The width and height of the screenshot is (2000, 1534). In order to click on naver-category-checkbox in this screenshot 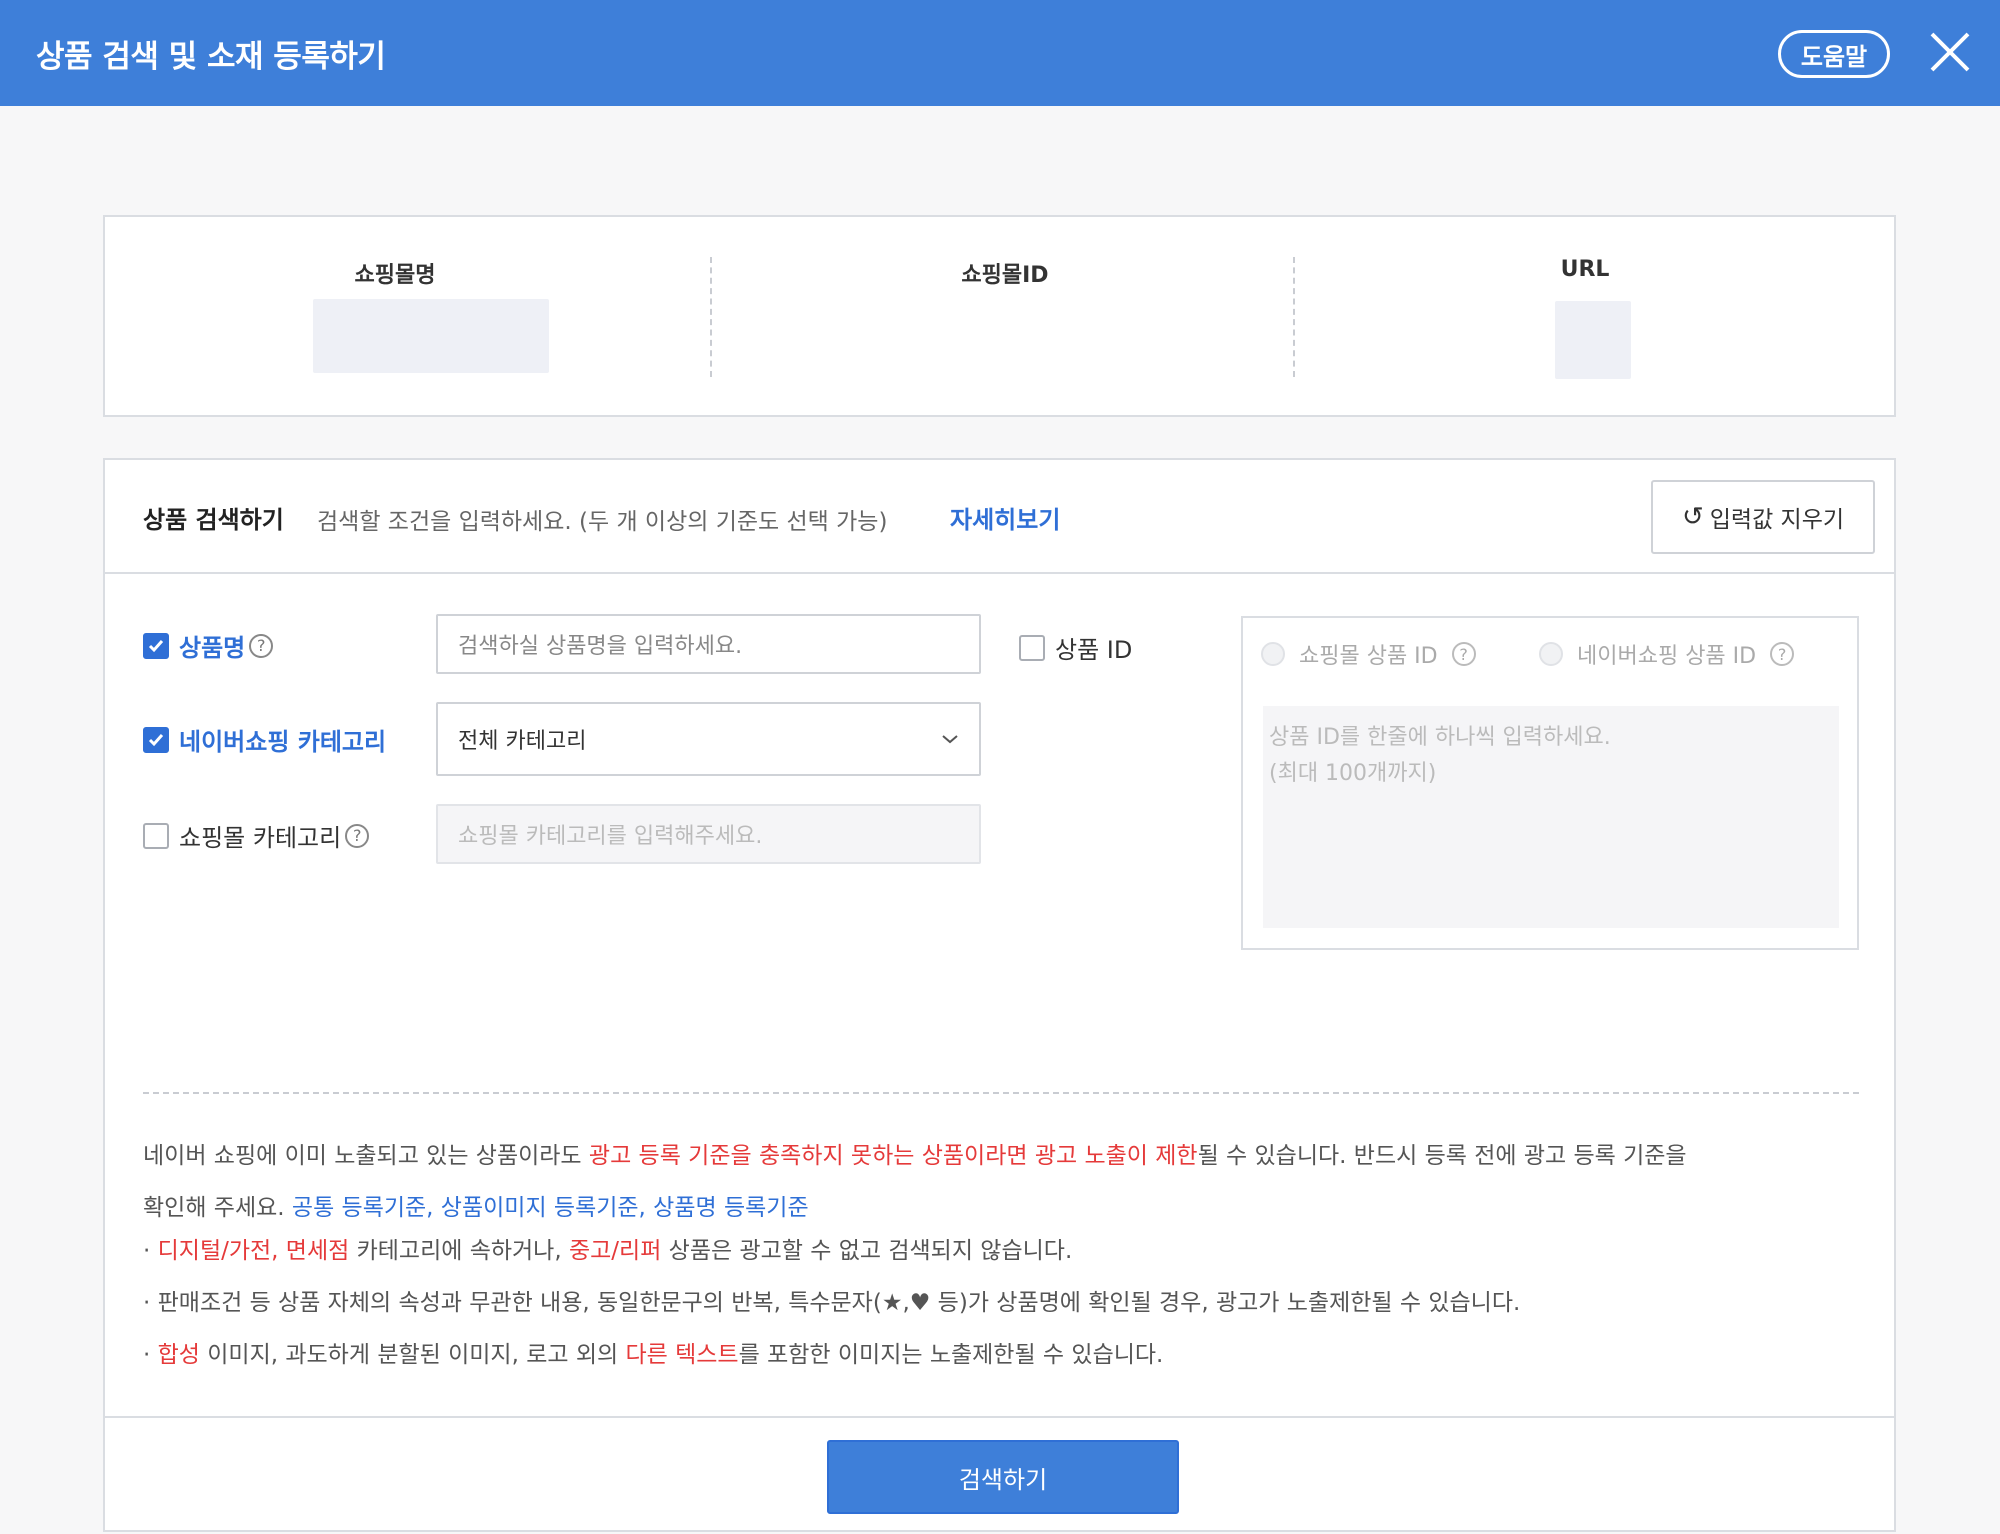, I will do `click(156, 739)`.